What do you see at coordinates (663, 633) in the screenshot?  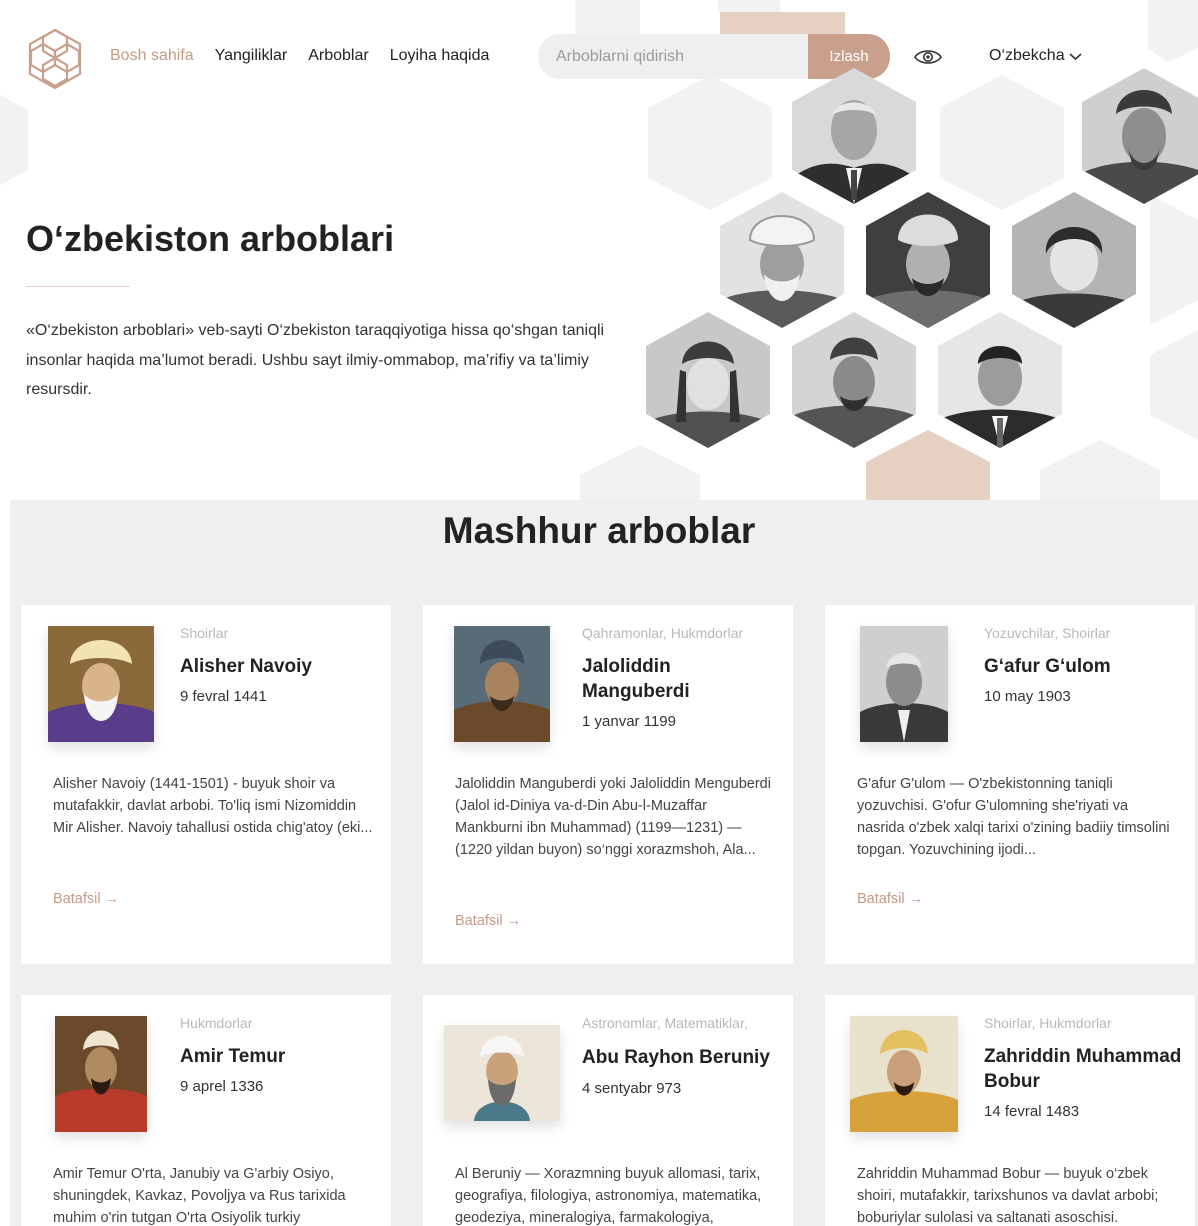 I see `figure-category: Qahramonlar, Hukmdorlar` at bounding box center [663, 633].